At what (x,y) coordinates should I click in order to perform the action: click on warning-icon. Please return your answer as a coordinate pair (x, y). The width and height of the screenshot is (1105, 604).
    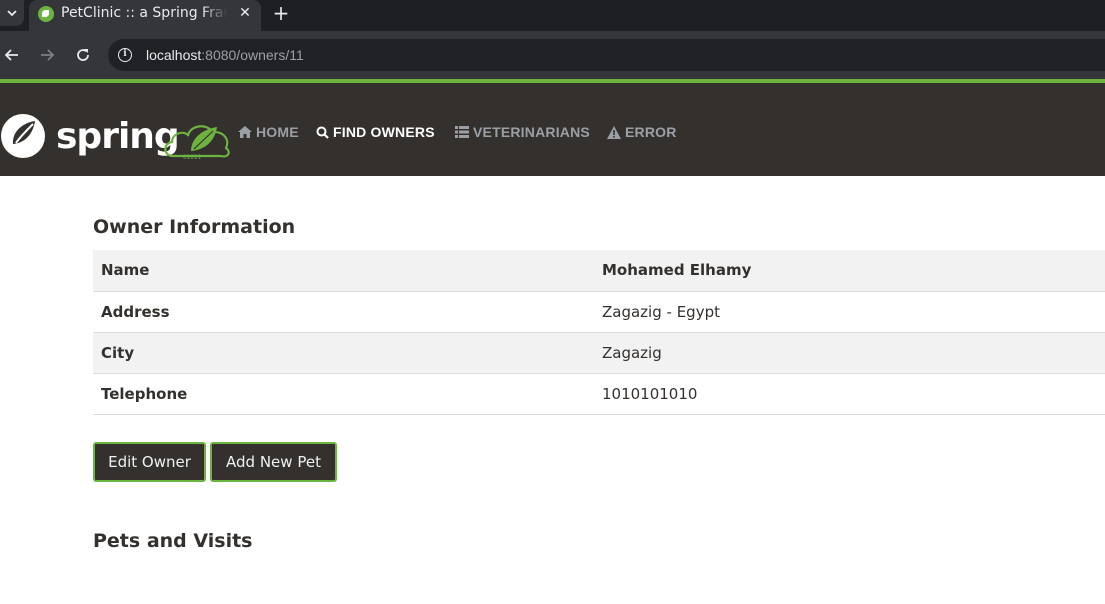
    Looking at the image, I should click on (614, 132).